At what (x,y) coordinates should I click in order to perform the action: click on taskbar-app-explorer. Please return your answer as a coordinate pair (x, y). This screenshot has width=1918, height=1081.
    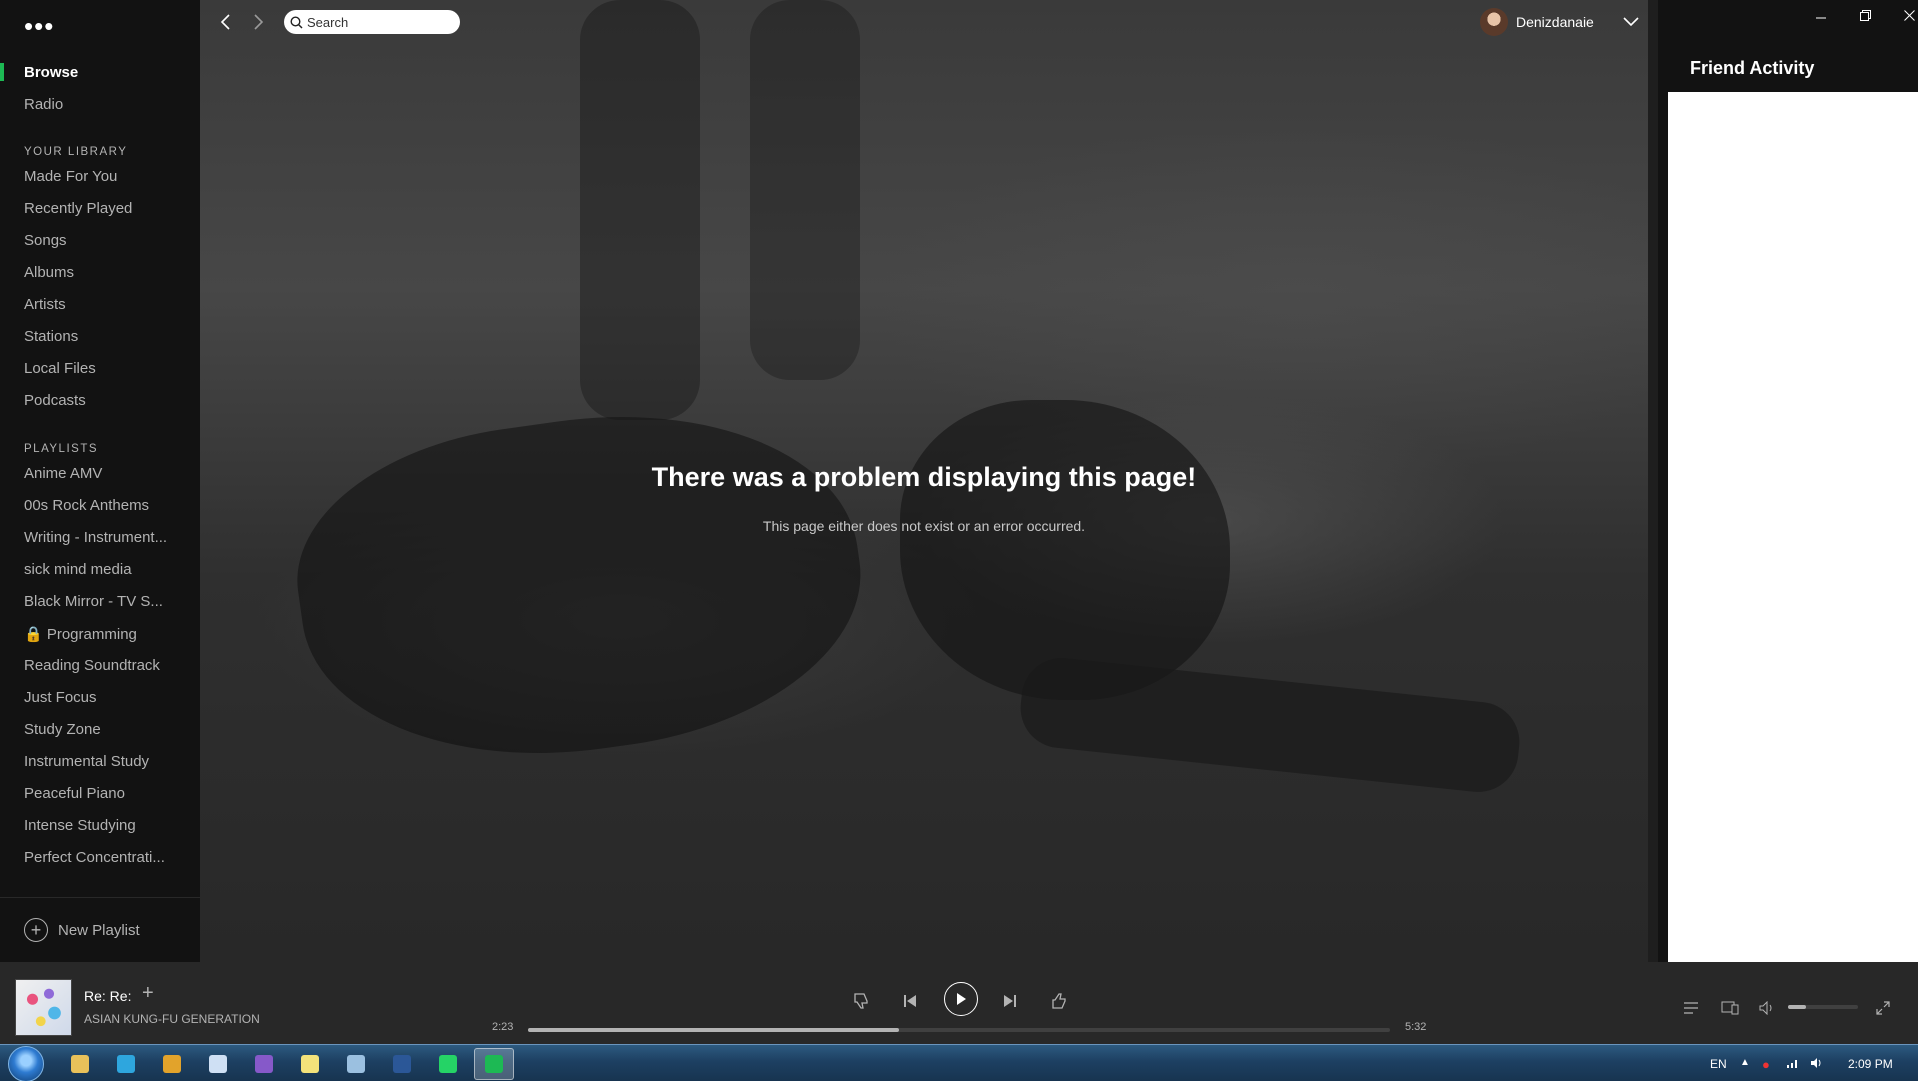
    Looking at the image, I should click on (80, 1064).